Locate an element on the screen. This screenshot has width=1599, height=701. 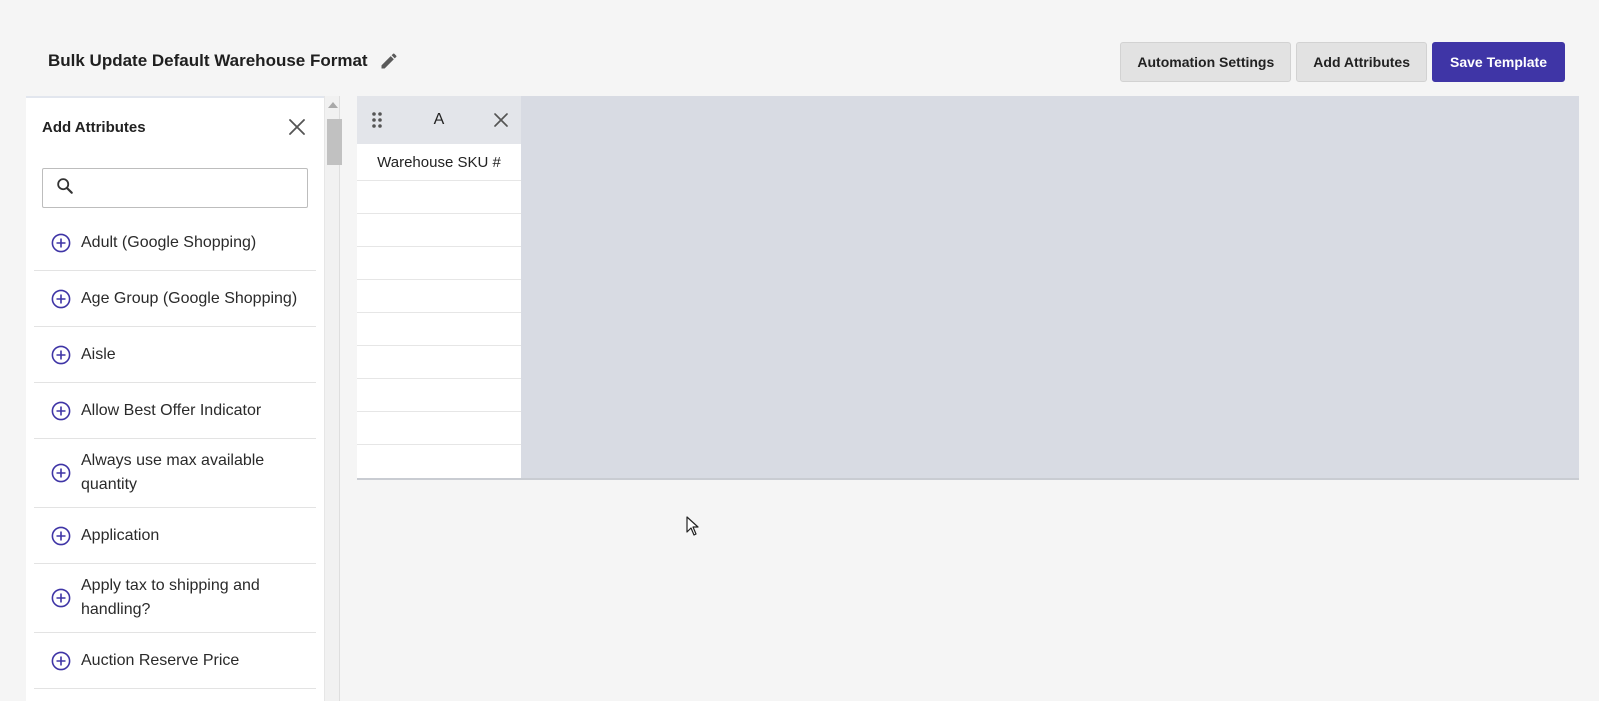
add-attributes-button: Add Attributes is located at coordinates (1361, 62).